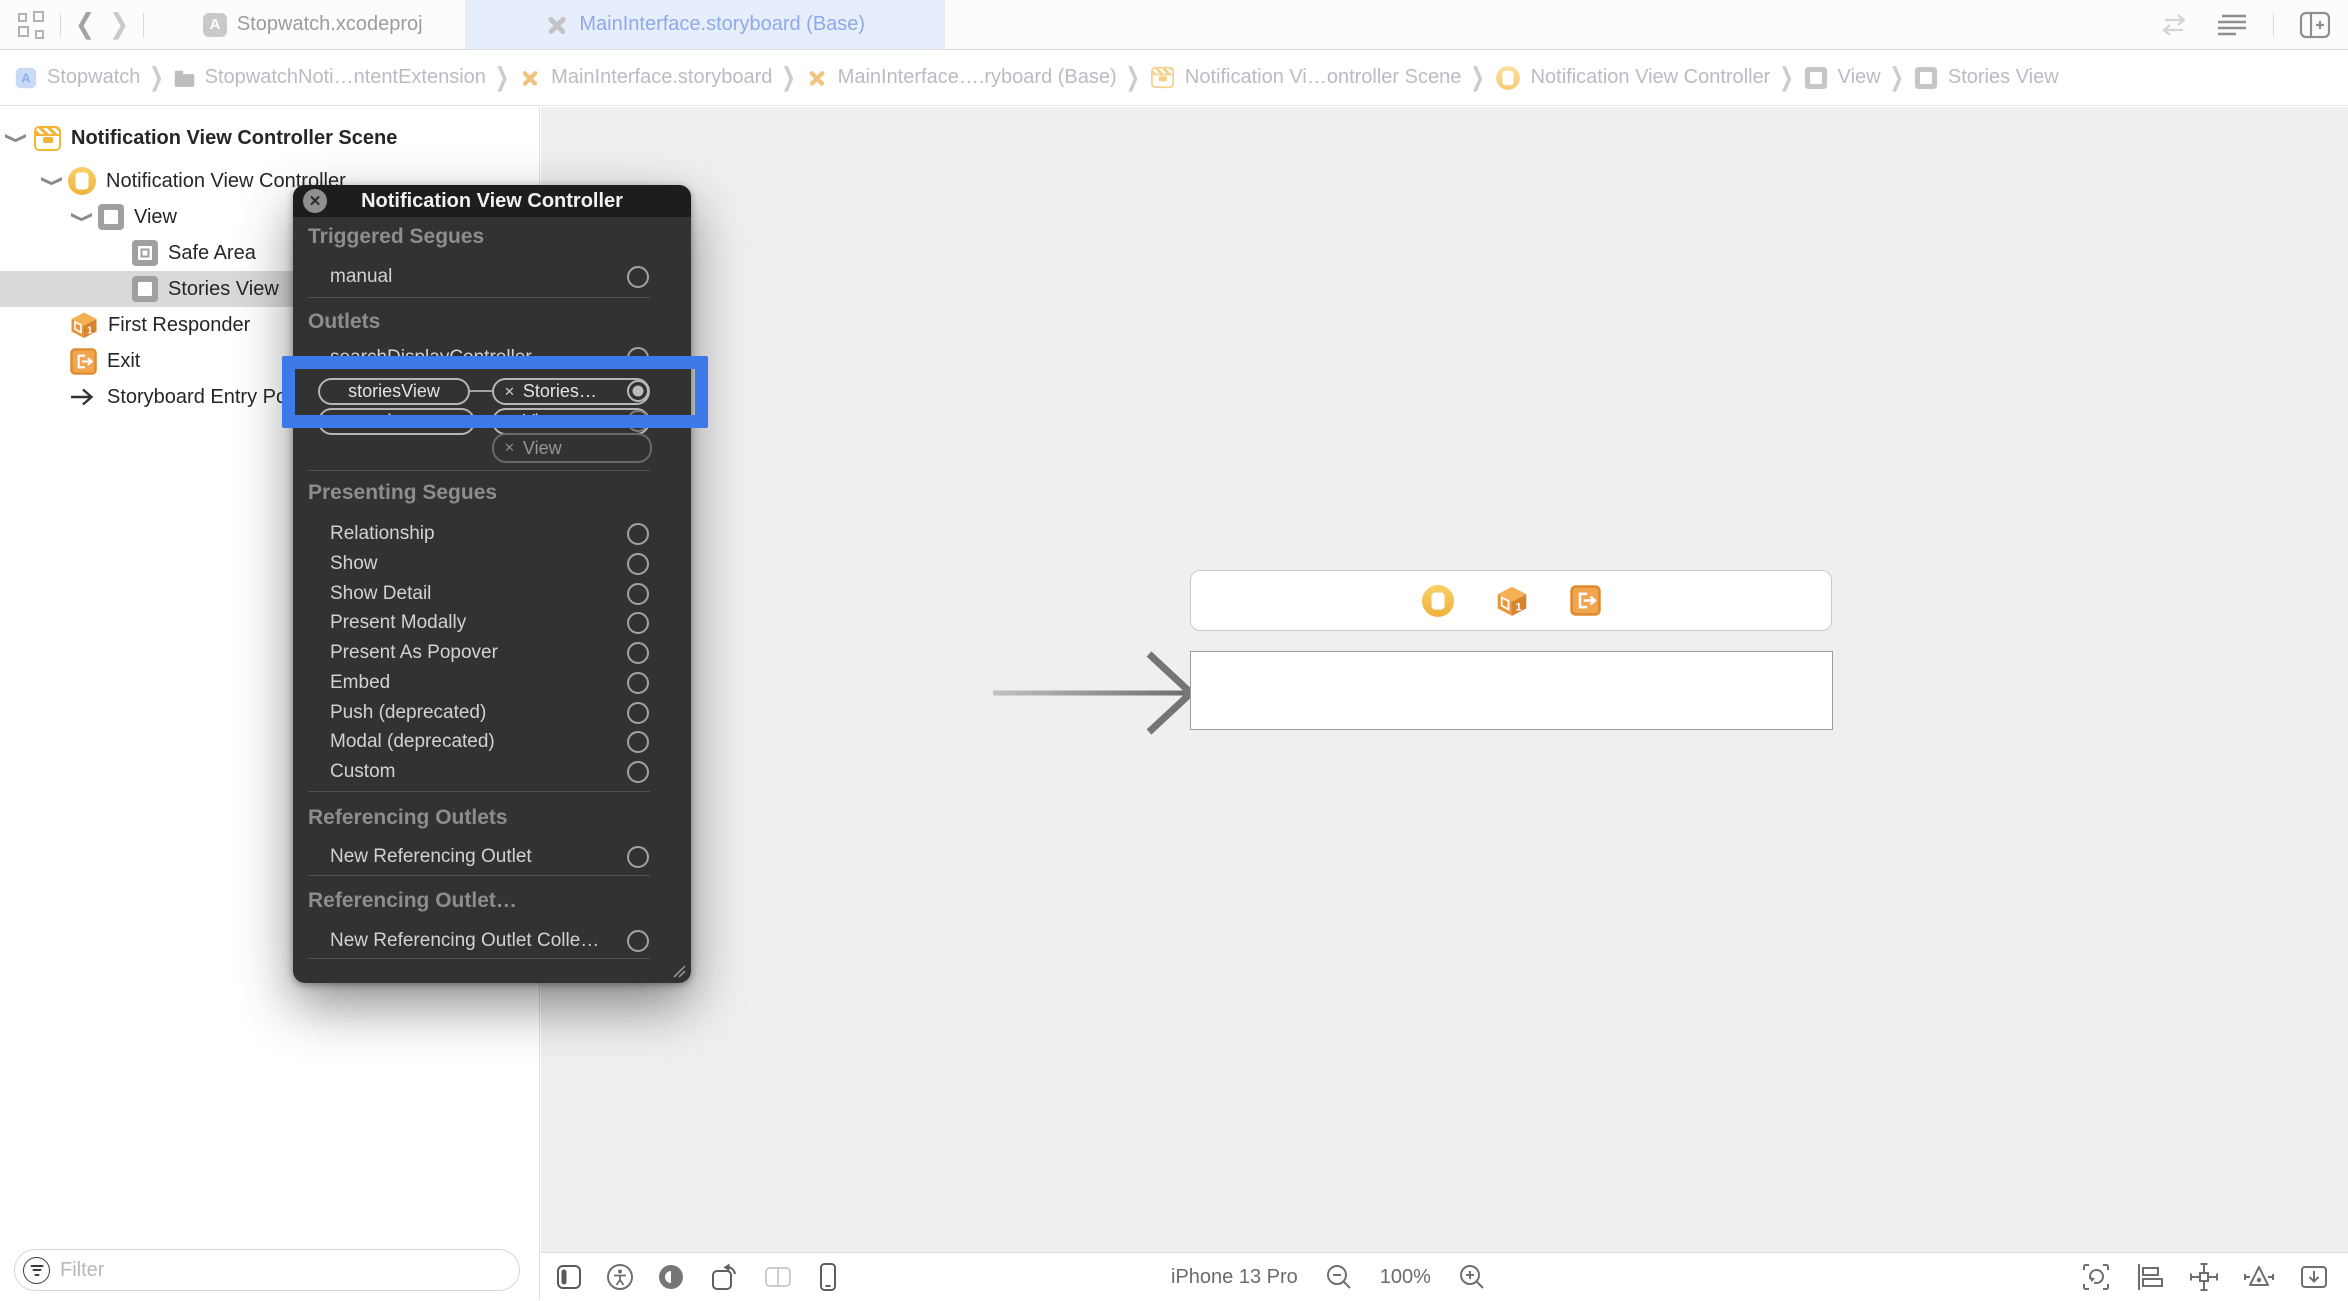  I want to click on view-controller-icon, so click(1437, 600).